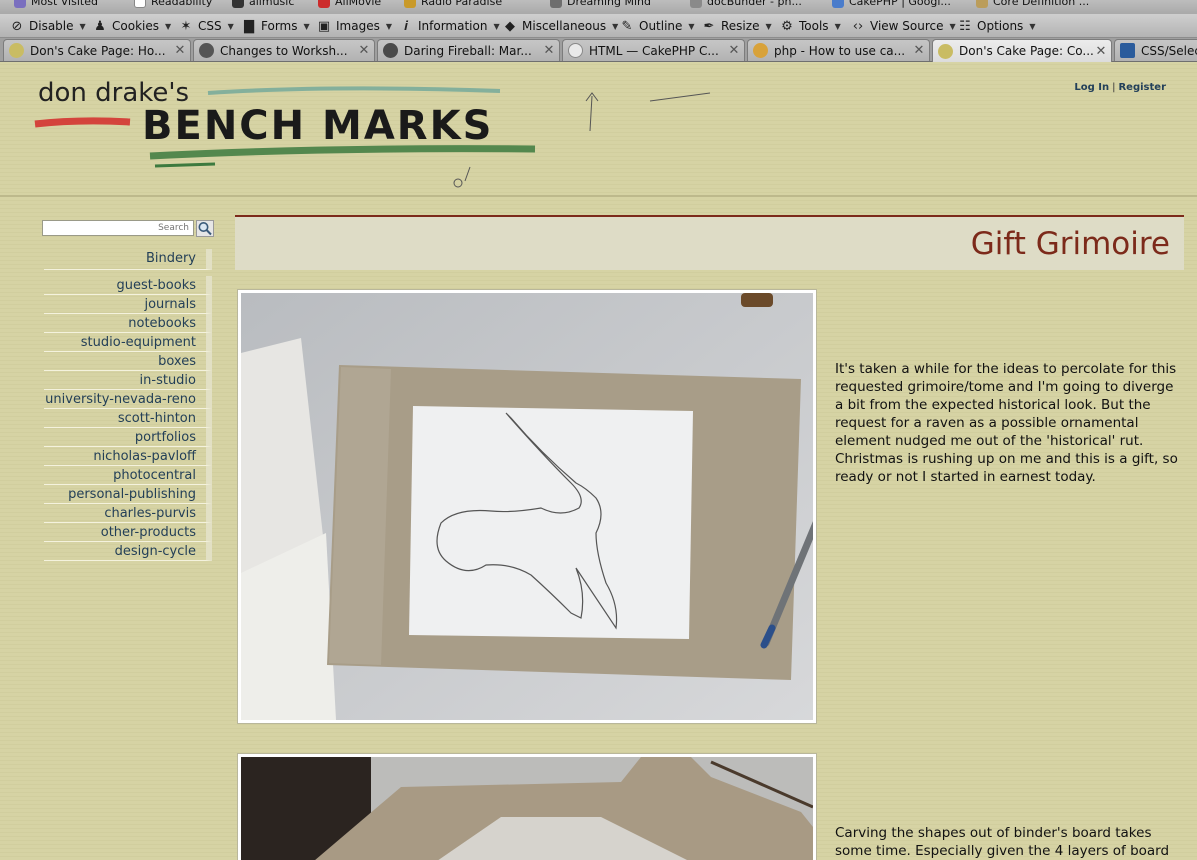 The height and width of the screenshot is (860, 1197). I want to click on sidebar-item-guest-books: guest-books, so click(128, 285).